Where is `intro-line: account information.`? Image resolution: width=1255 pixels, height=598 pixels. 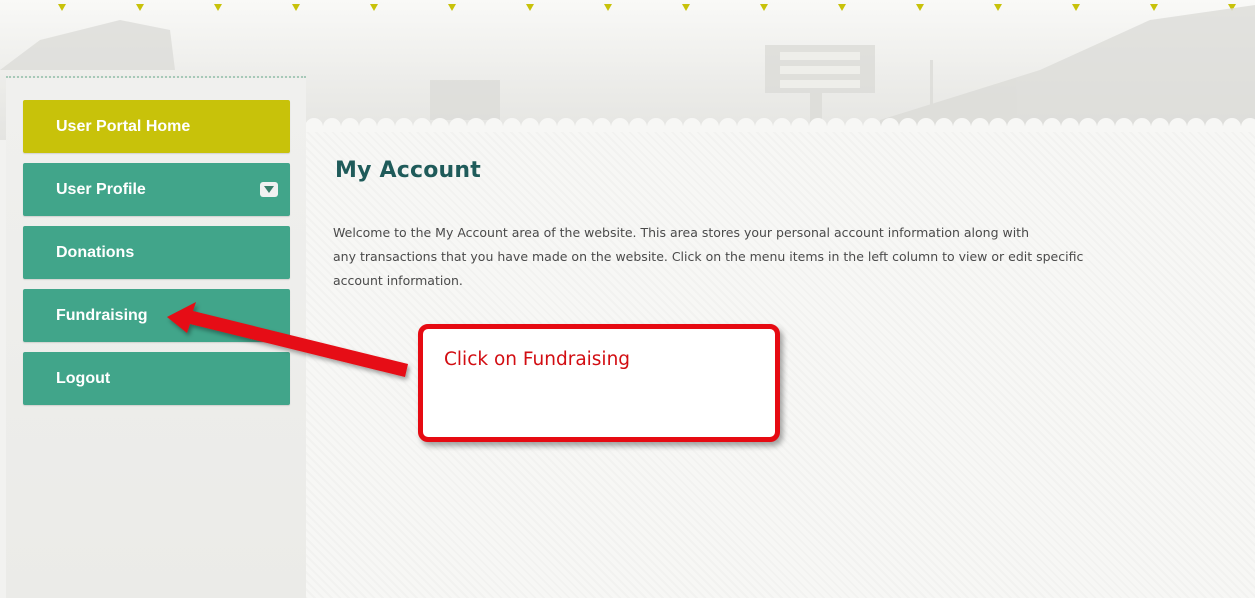
intro-line: account information. is located at coordinates (398, 280).